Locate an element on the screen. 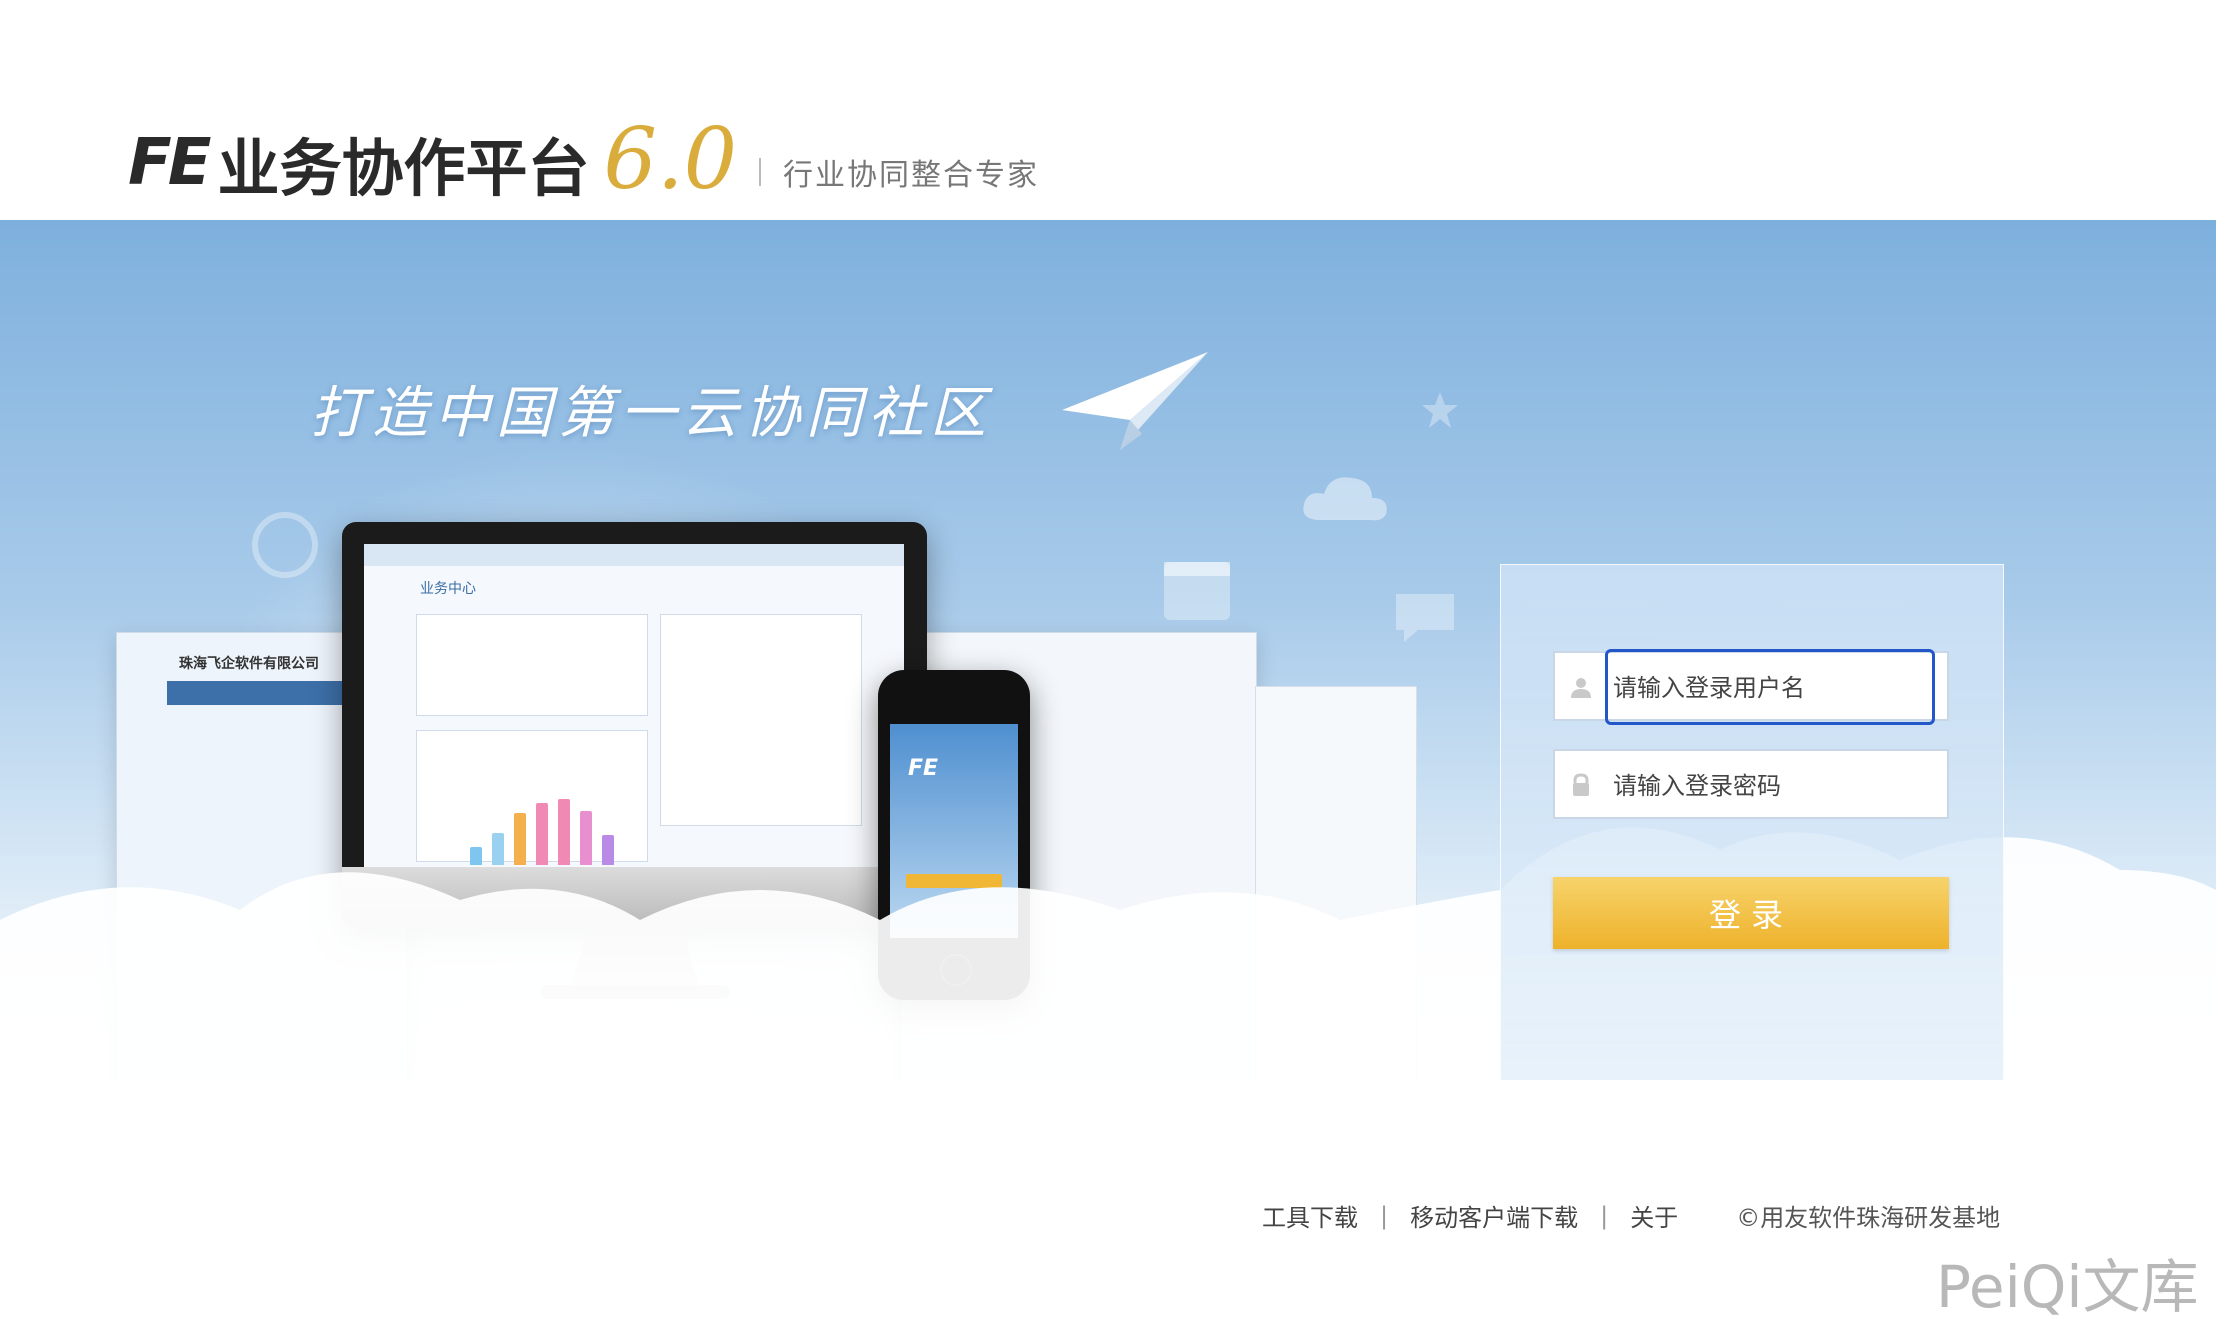 The width and height of the screenshot is (2216, 1324). footer-link-about: 关于 is located at coordinates (1654, 1215).